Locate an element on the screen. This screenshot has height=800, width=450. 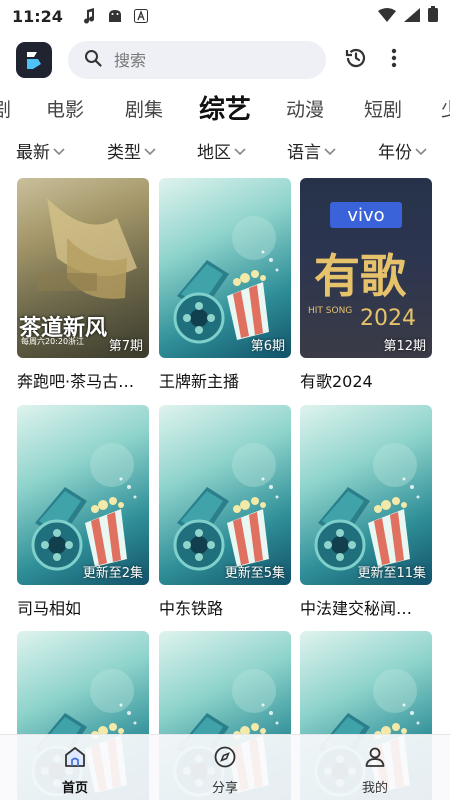
user-icon is located at coordinates (375, 759).